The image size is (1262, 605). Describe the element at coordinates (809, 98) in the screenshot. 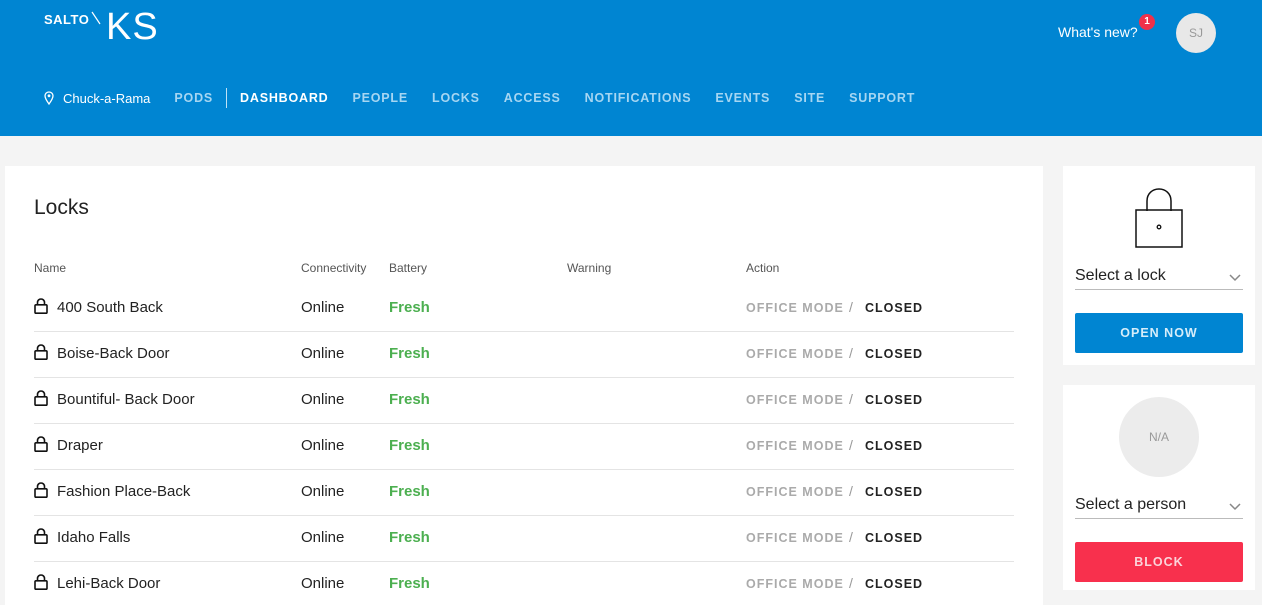

I see `nav-site: SITE` at that location.